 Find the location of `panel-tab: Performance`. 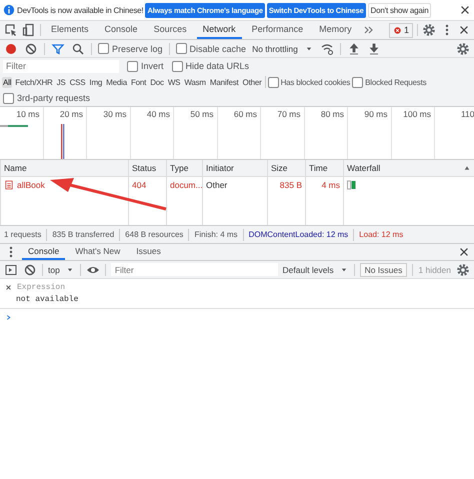

panel-tab: Performance is located at coordinates (278, 30).